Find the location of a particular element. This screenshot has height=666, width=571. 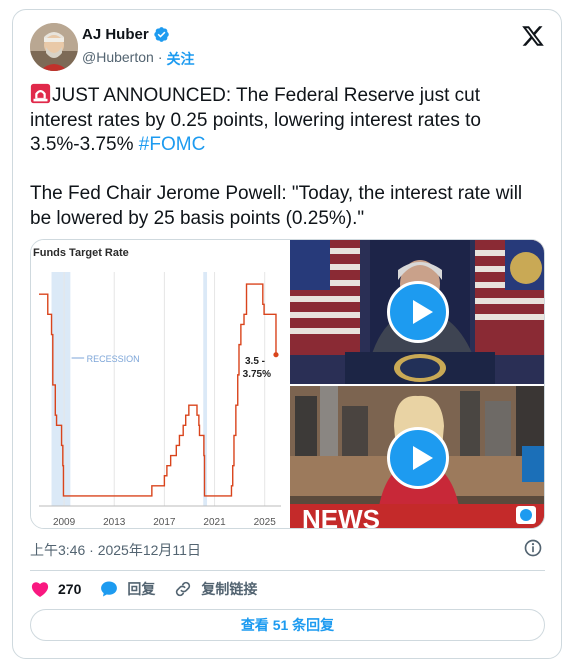

author-handle: @Huberton is located at coordinates (118, 59).